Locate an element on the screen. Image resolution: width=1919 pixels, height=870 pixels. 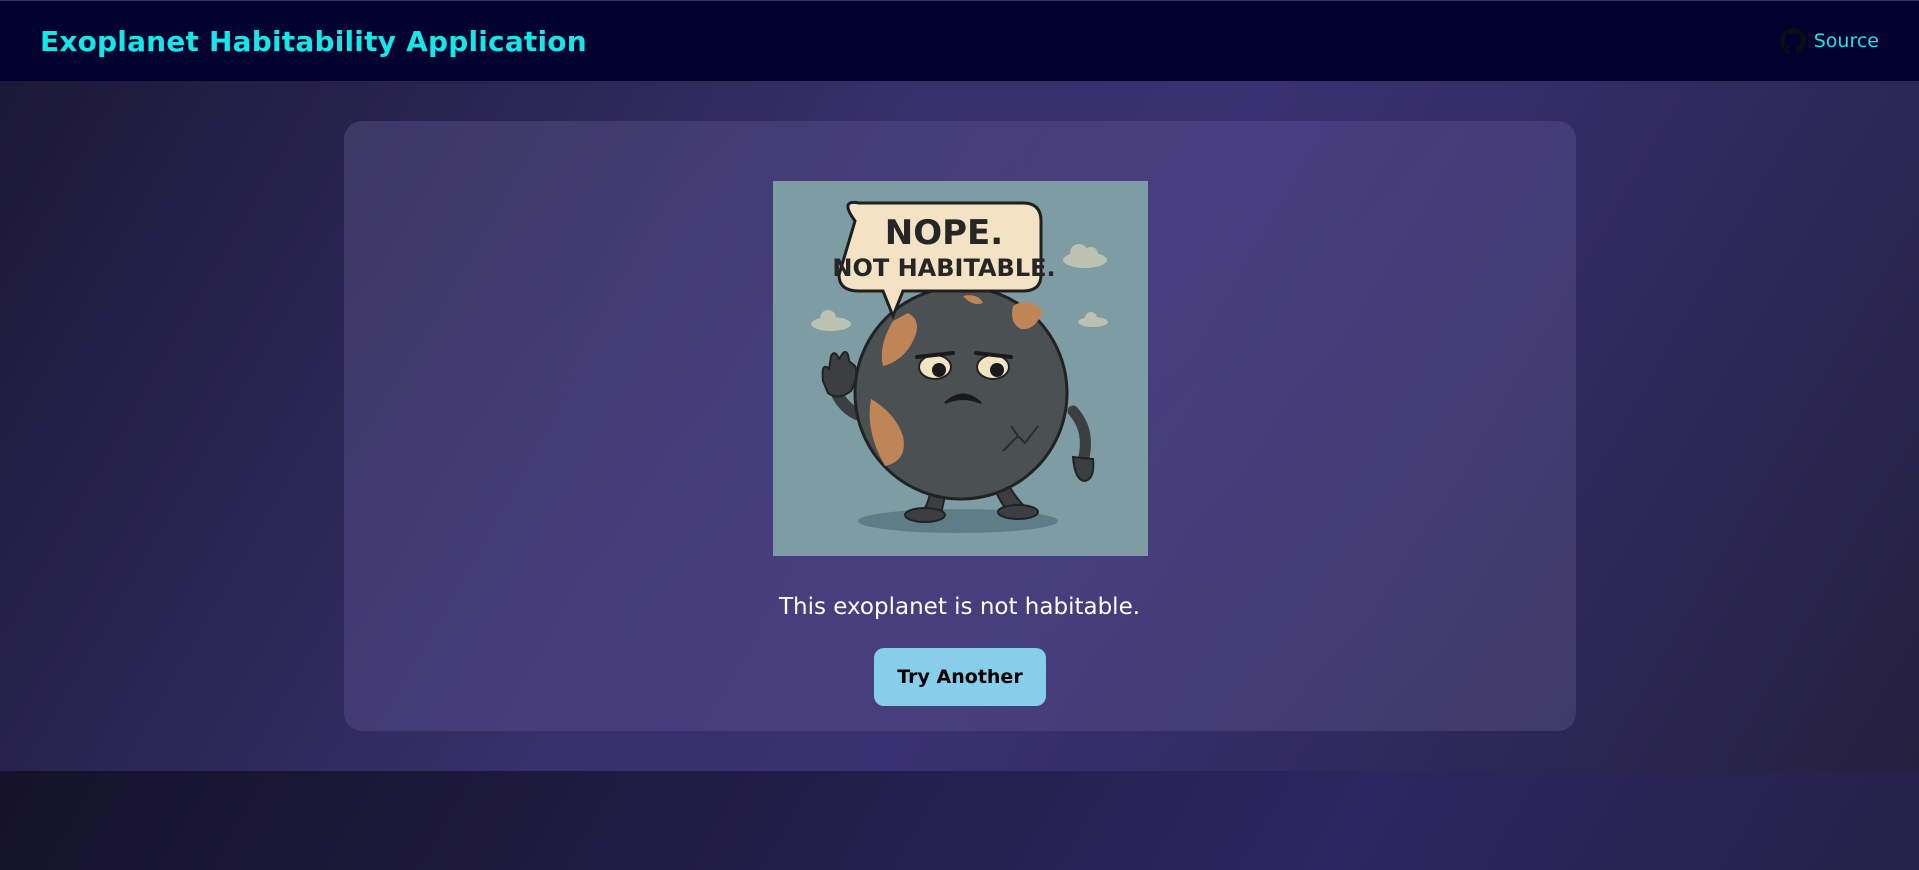
bubble-line-2: NOT HABITABLE. is located at coordinates (943, 268).